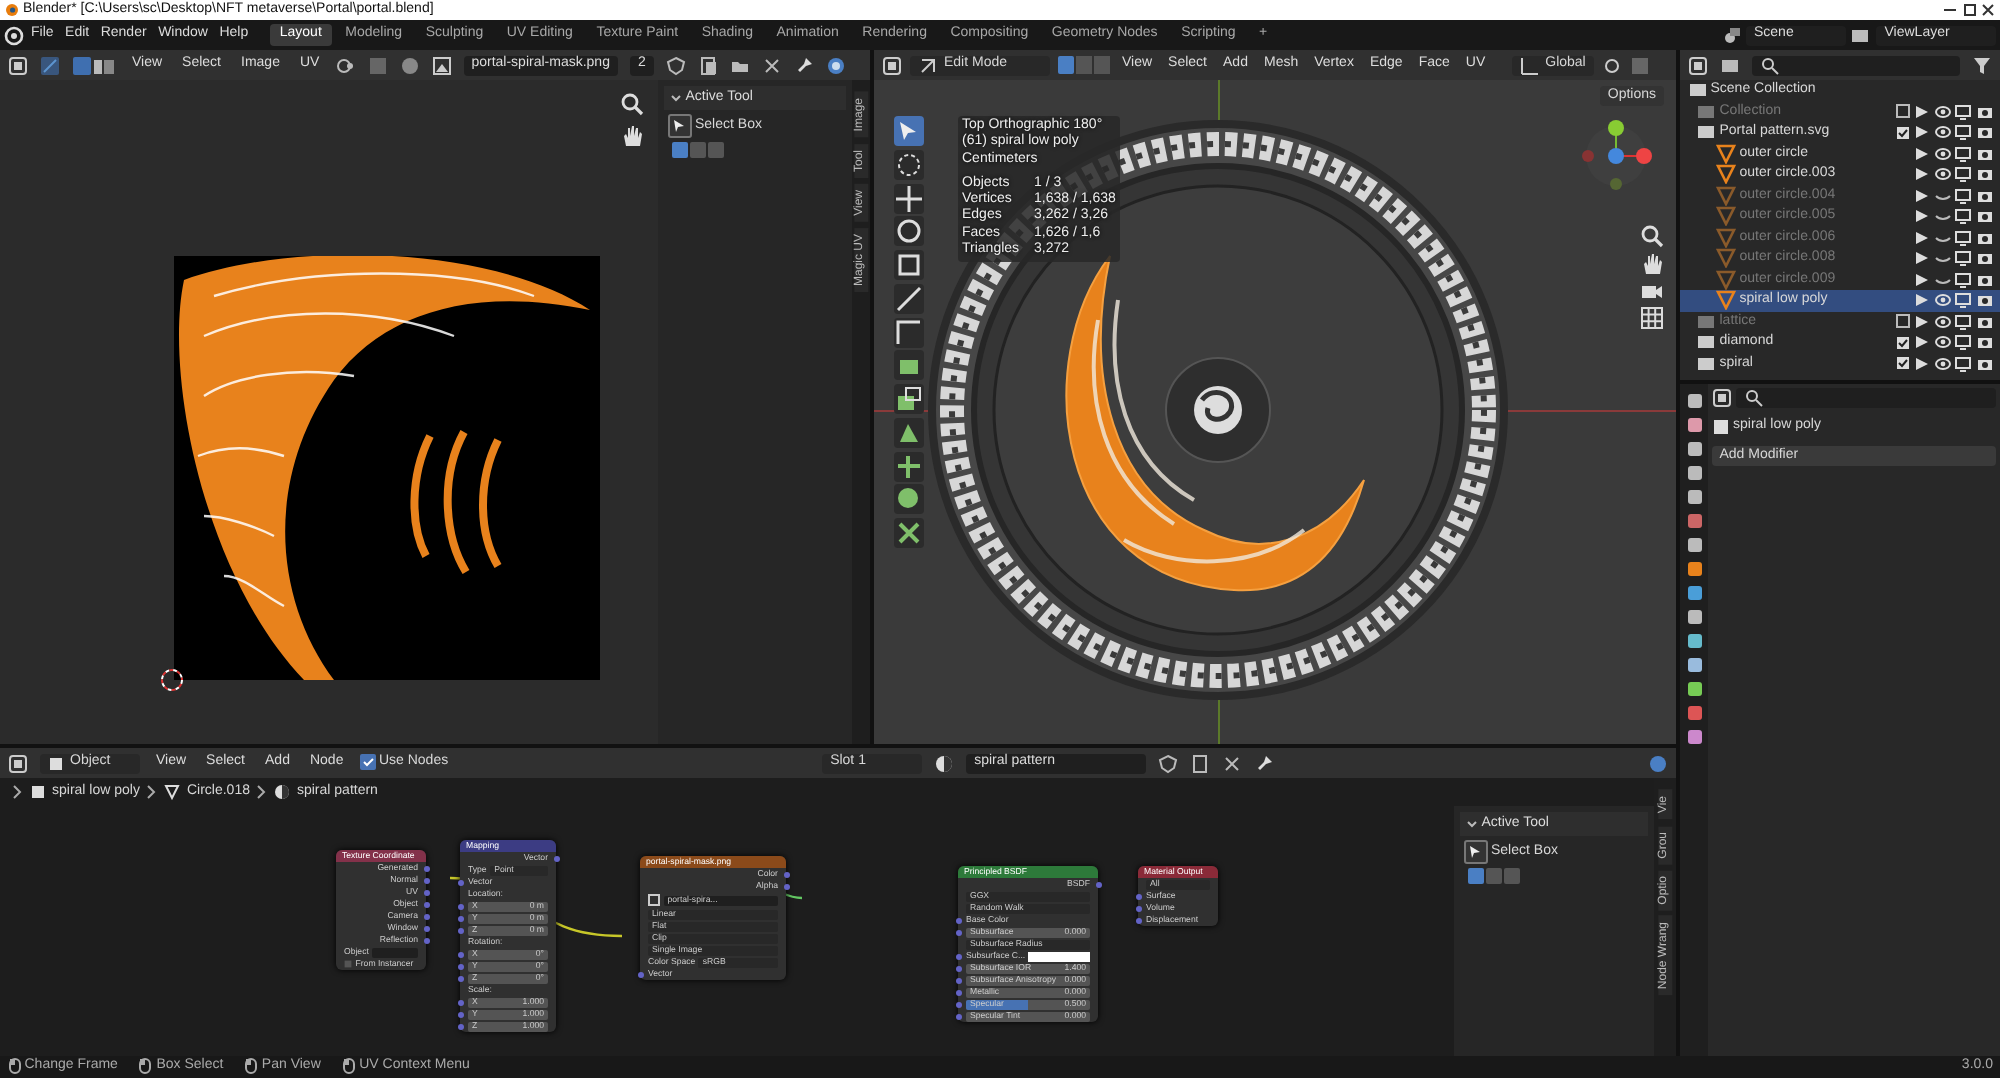 This screenshot has width=2000, height=1078. Describe the element at coordinates (909, 198) in the screenshot. I see `move-icon` at that location.